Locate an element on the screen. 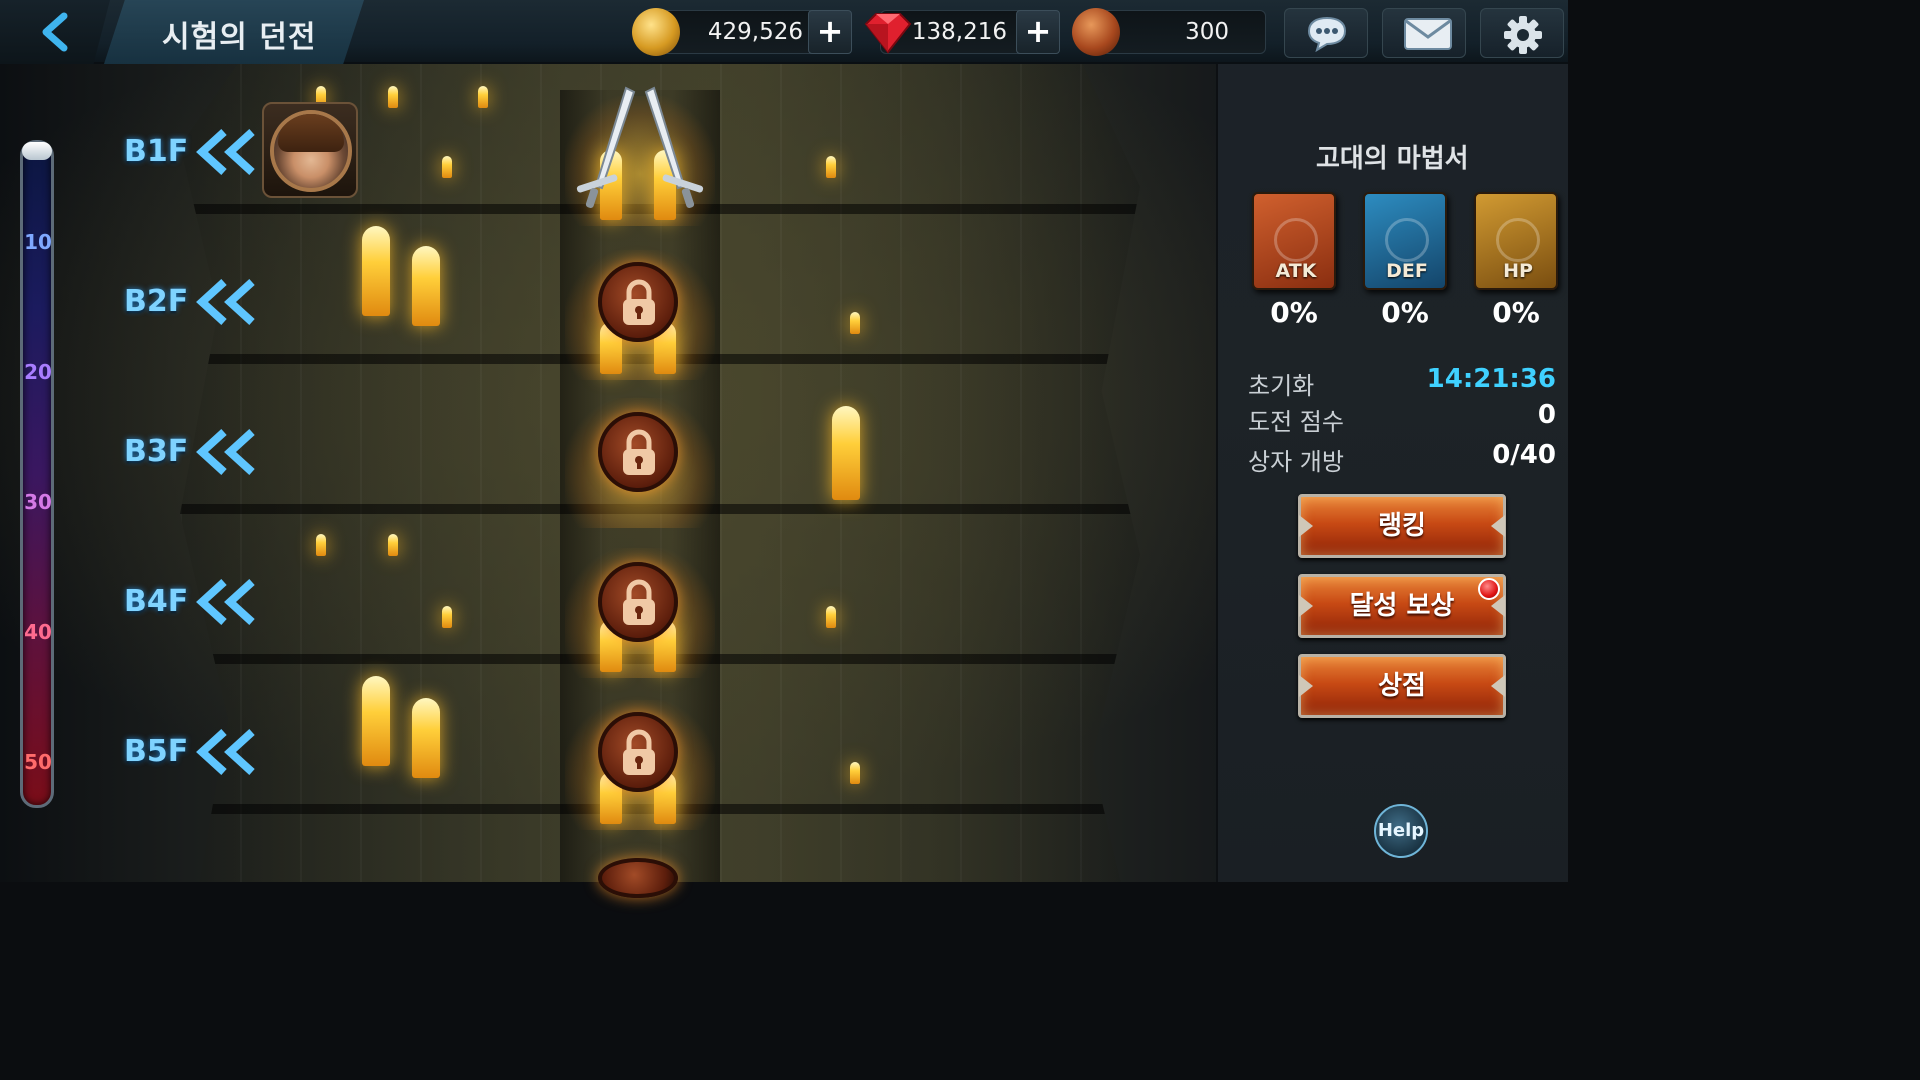 This screenshot has width=1920, height=1080. gem-amount: 138,216 is located at coordinates (959, 32).